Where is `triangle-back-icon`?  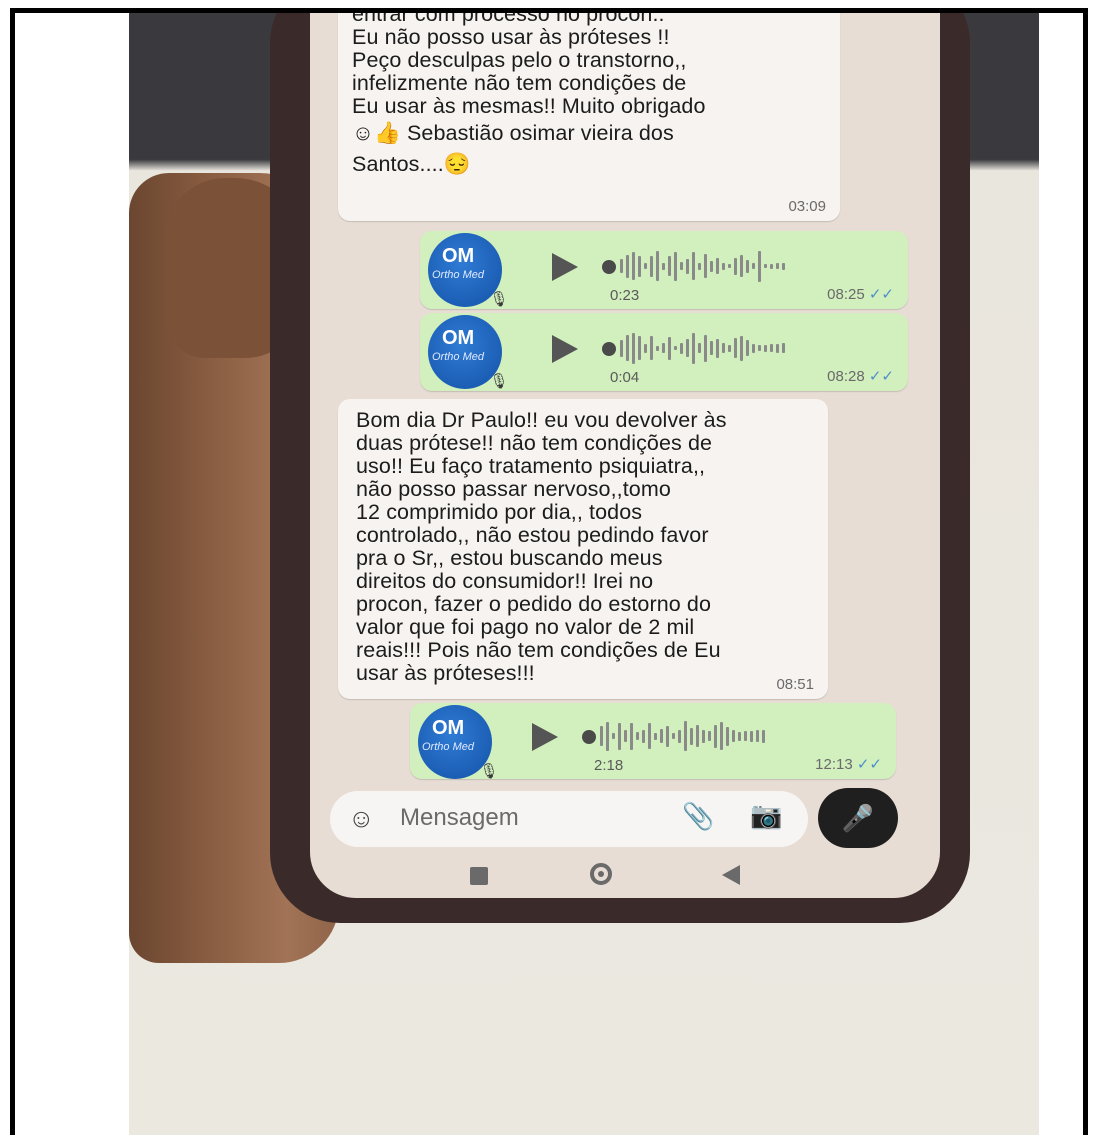 triangle-back-icon is located at coordinates (731, 875).